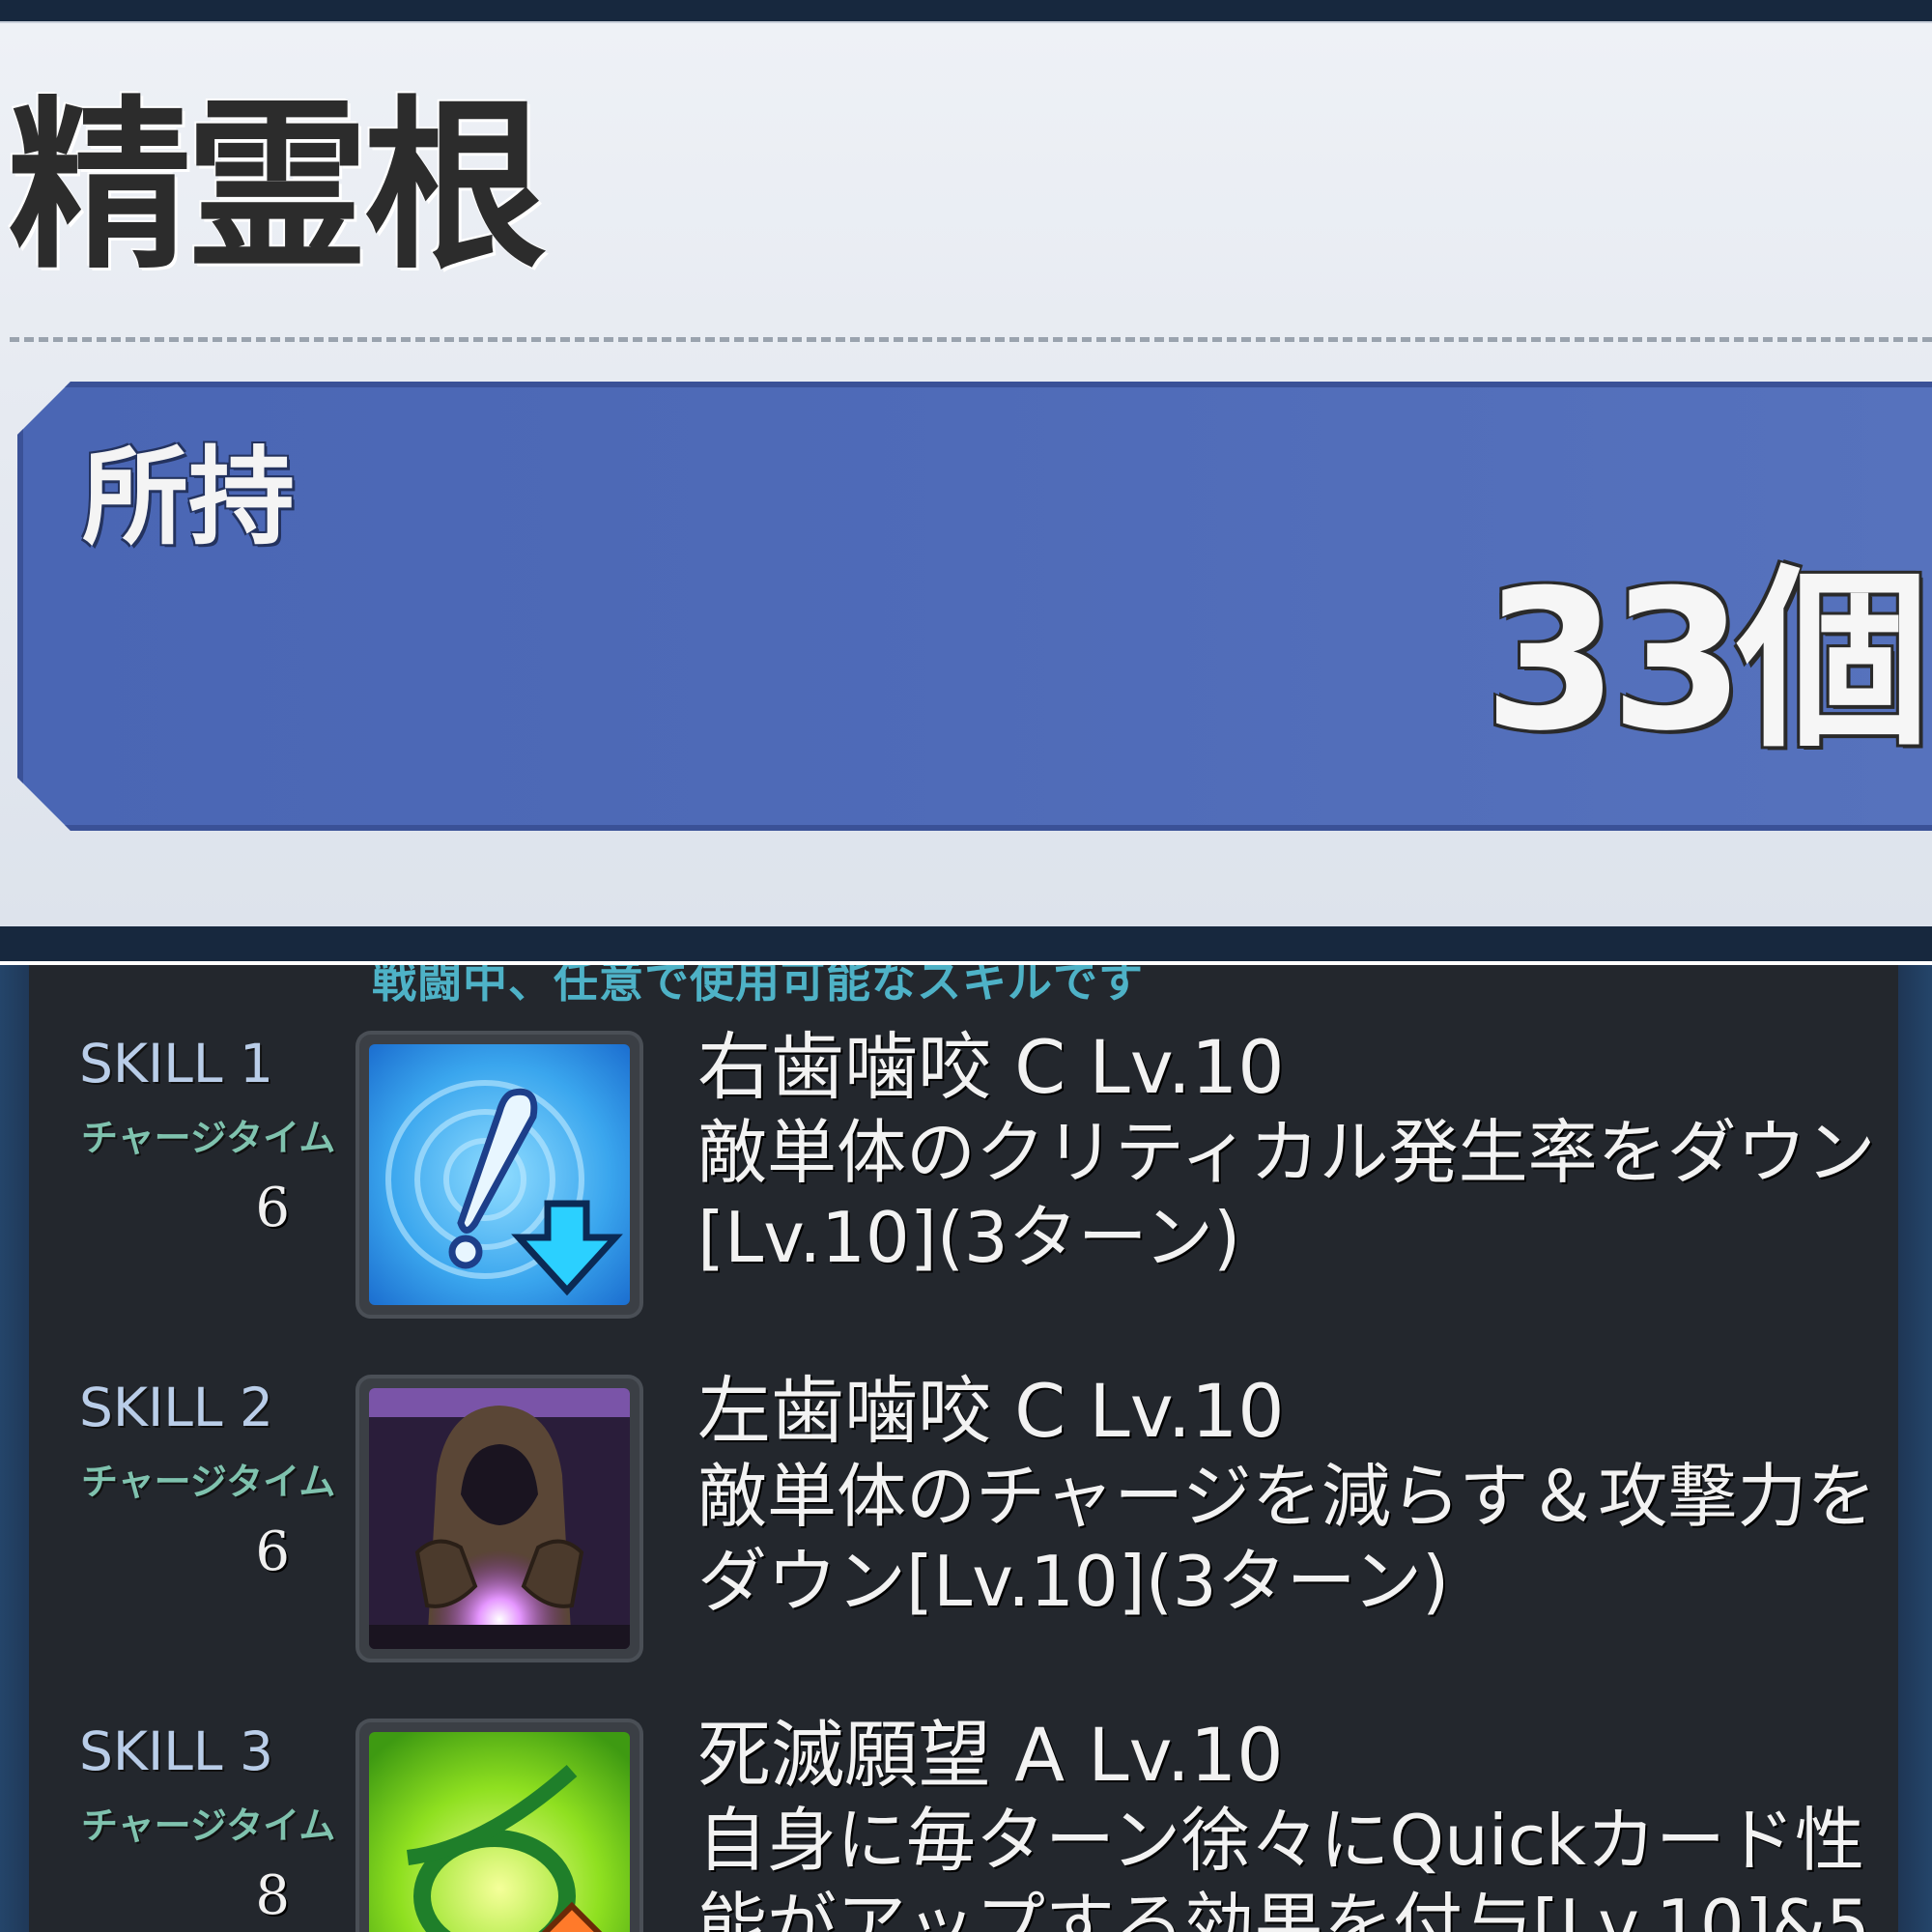  Describe the element at coordinates (188, 497) in the screenshot. I see `possess-label: 所持` at that location.